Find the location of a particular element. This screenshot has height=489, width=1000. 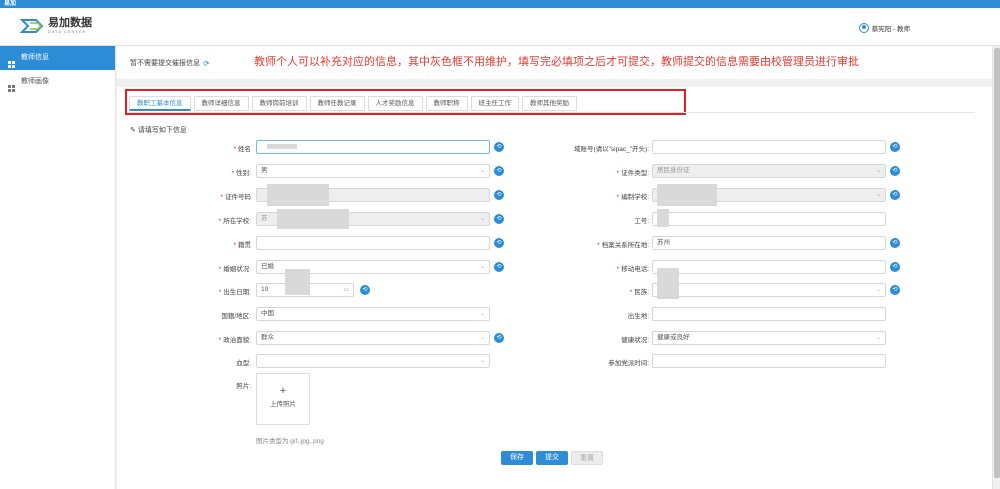

sidebar-item-teacher-profile: 教师画像 is located at coordinates (57, 82).